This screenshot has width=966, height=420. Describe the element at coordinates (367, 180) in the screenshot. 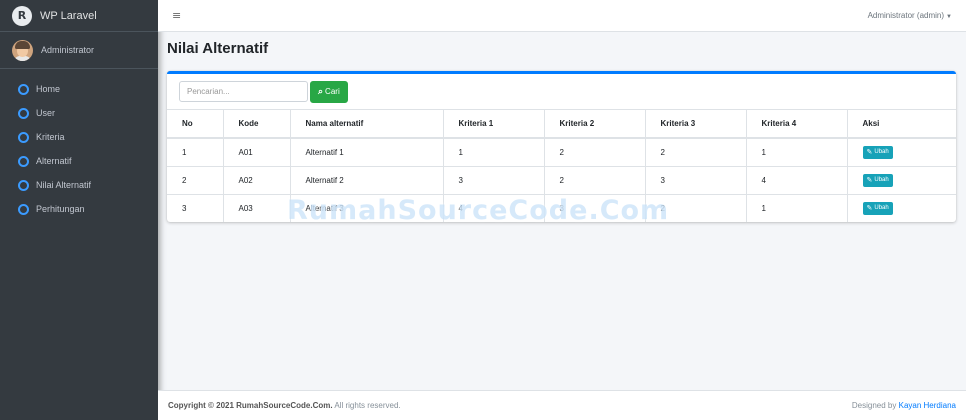

I see `table-cell: Alternatif 2` at that location.